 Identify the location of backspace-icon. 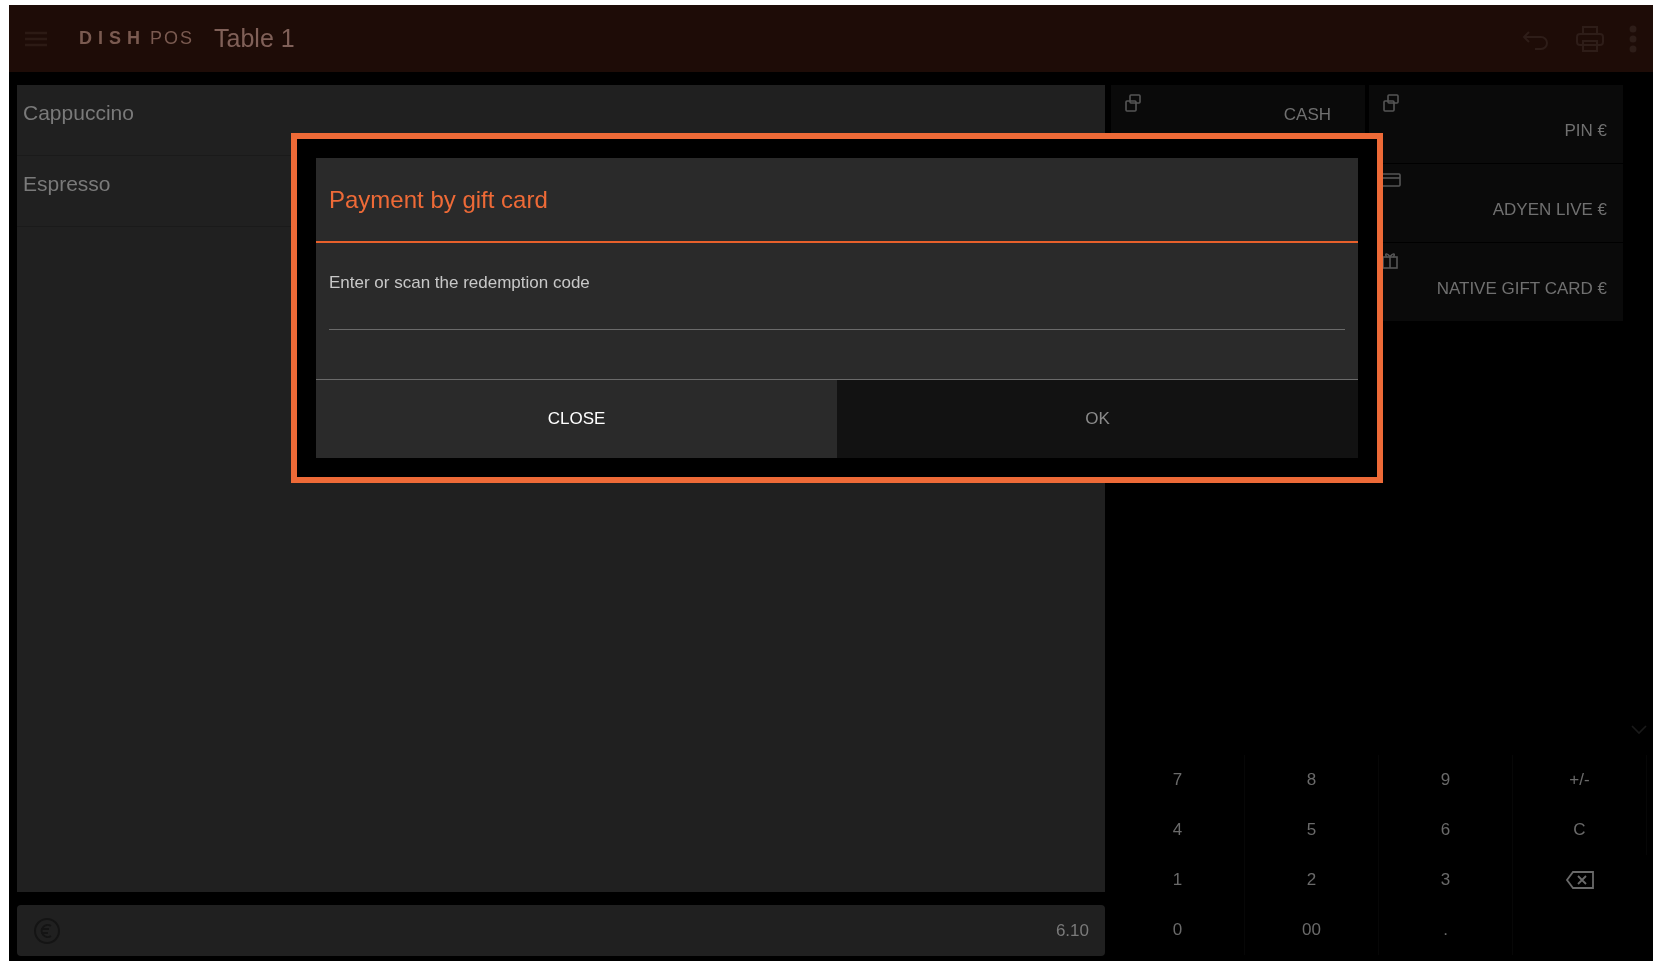
(1580, 880).